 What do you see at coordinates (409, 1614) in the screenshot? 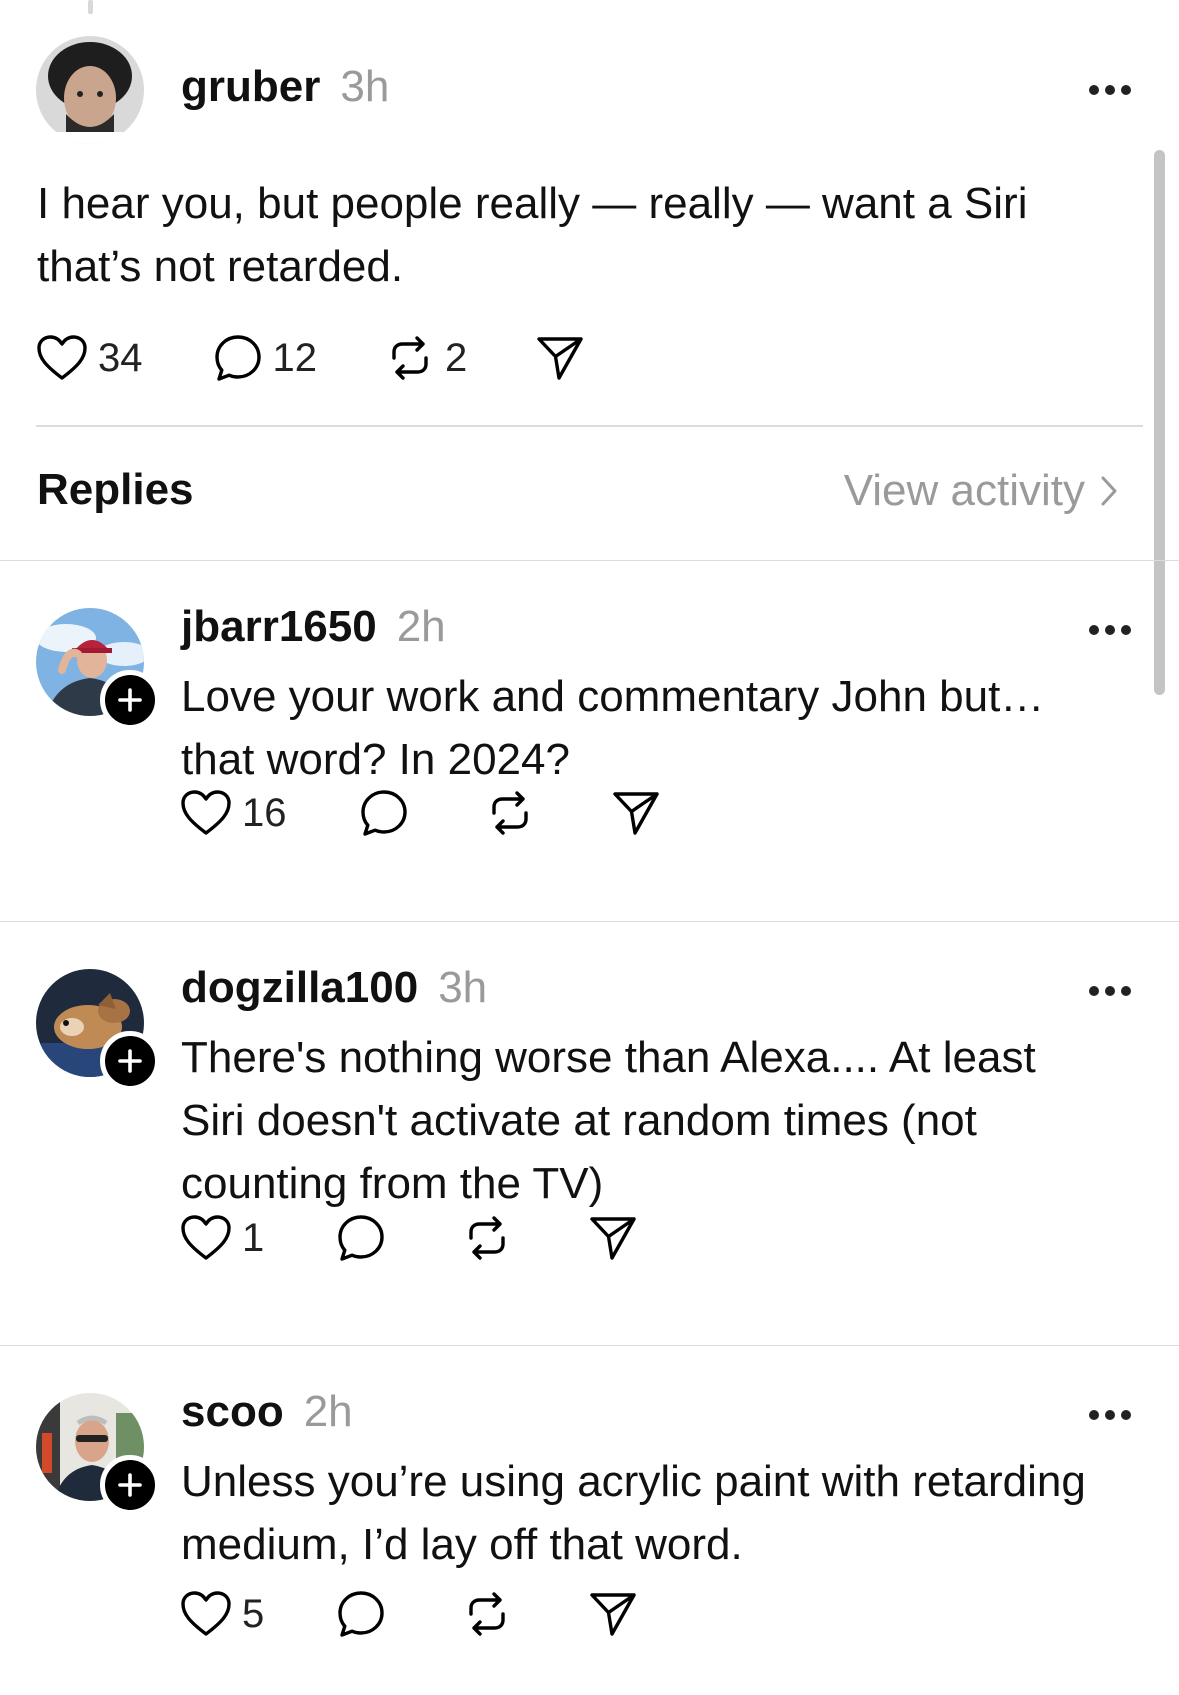
I see `reply-actions: 5` at bounding box center [409, 1614].